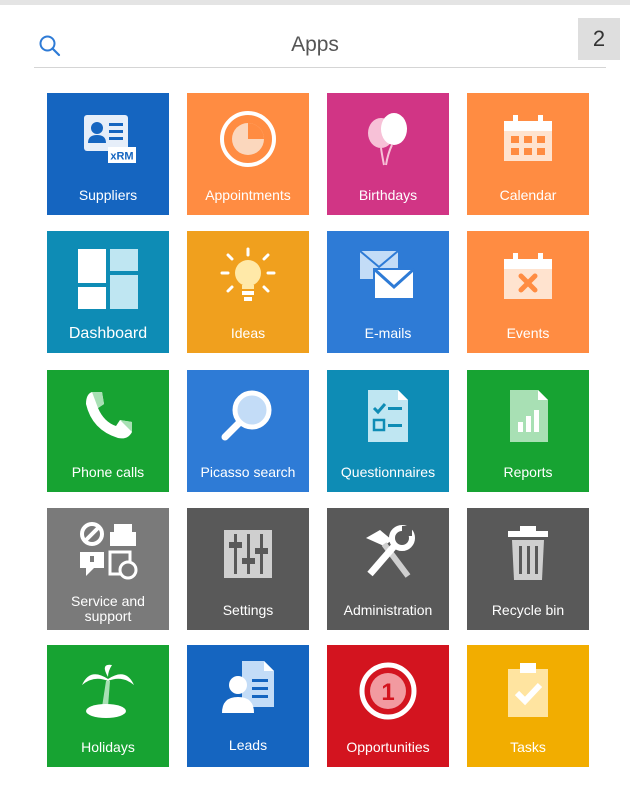 The height and width of the screenshot is (800, 630). What do you see at coordinates (108, 608) in the screenshot?
I see `tile-label: Service and support` at bounding box center [108, 608].